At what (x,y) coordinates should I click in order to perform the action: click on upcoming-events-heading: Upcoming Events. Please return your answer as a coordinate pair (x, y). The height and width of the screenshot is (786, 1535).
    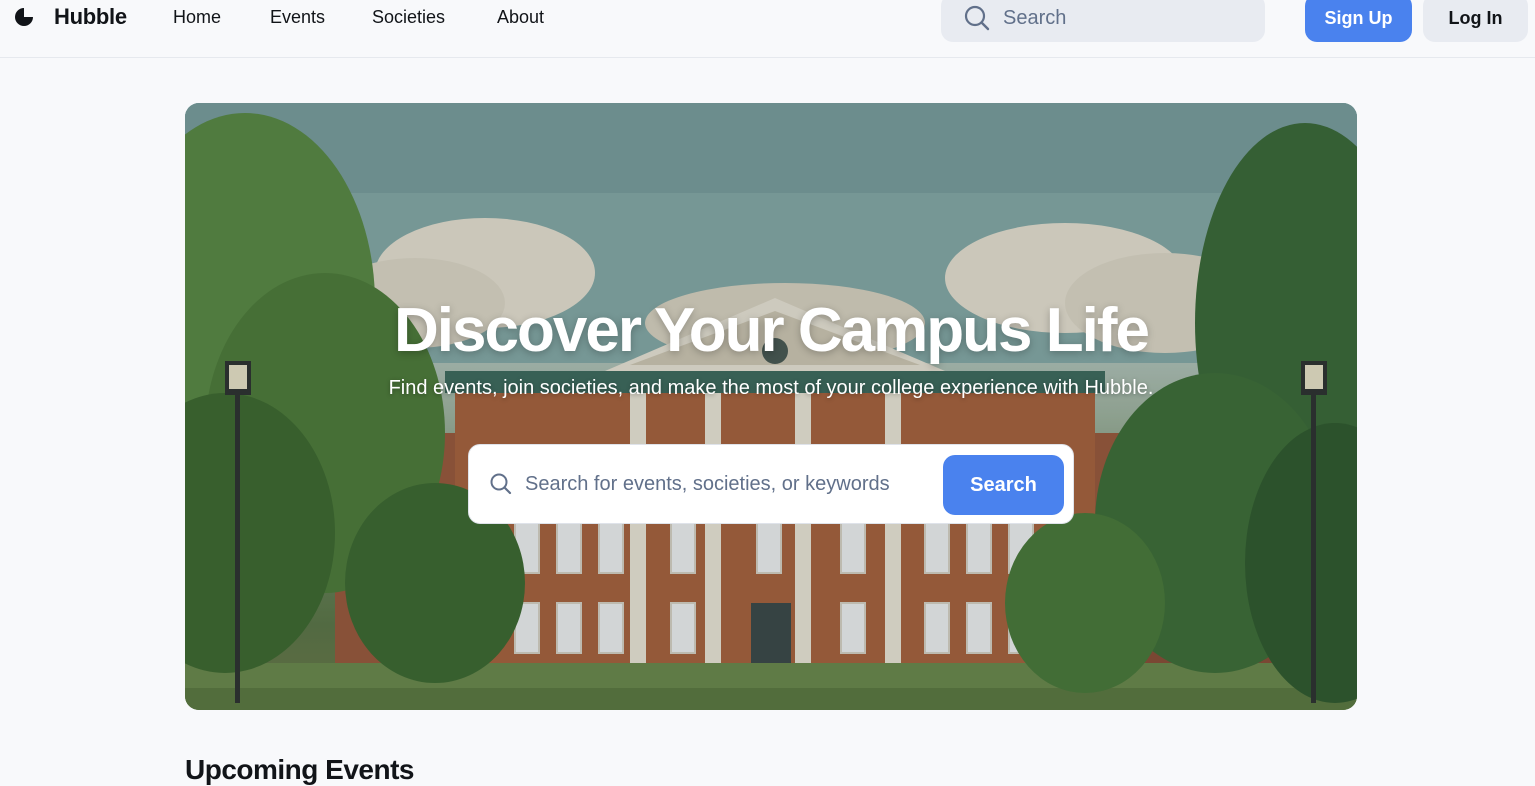
    Looking at the image, I should click on (299, 769).